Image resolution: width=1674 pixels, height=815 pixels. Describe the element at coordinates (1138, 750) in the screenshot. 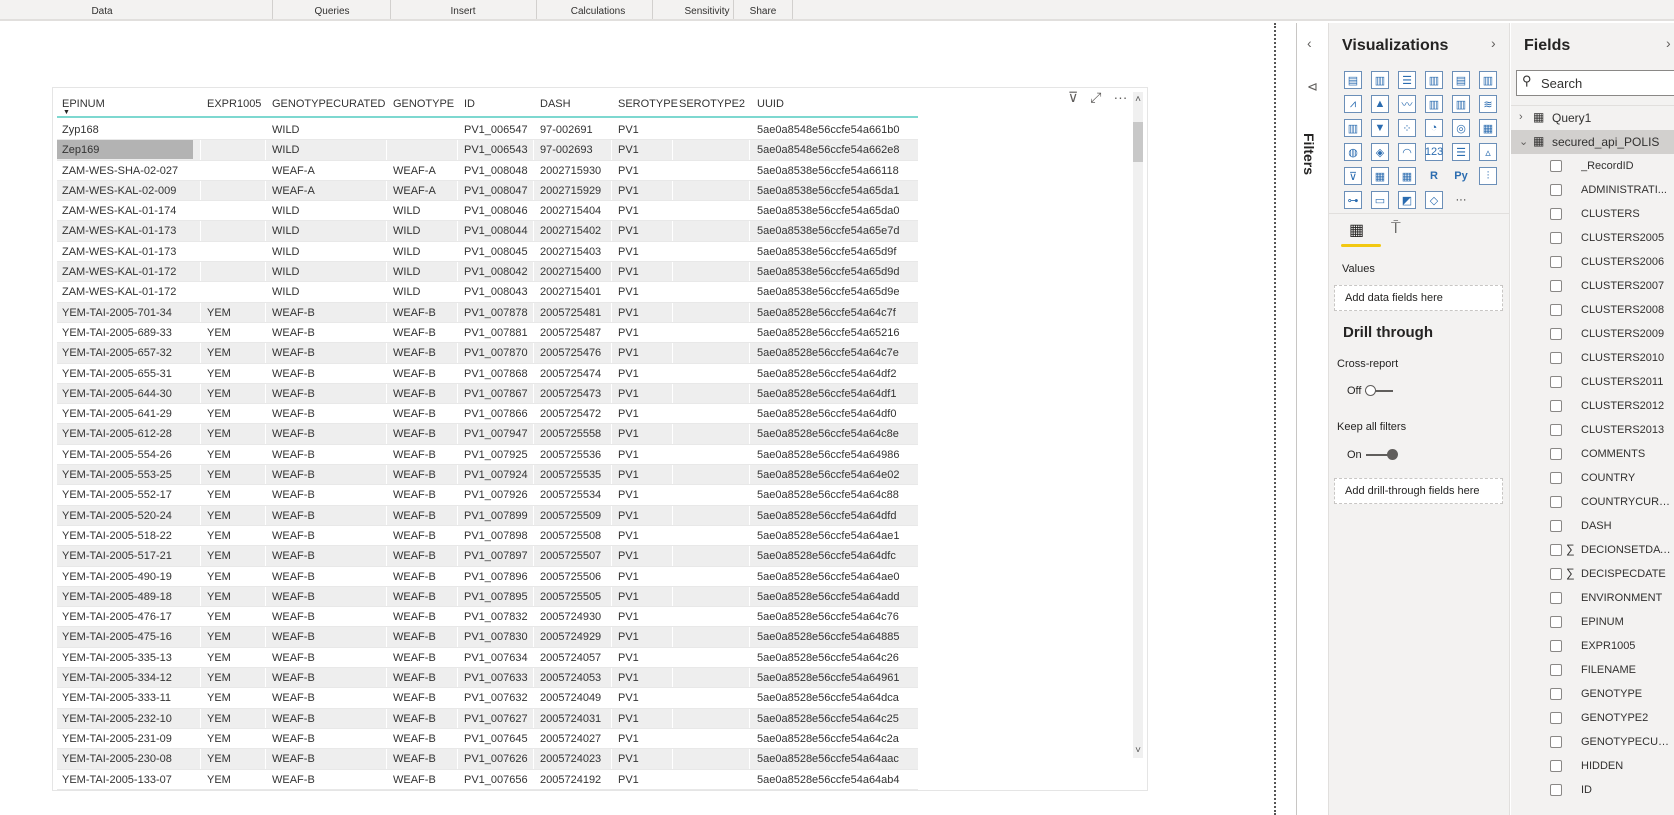

I see `scroll-down-icon: ˅` at that location.